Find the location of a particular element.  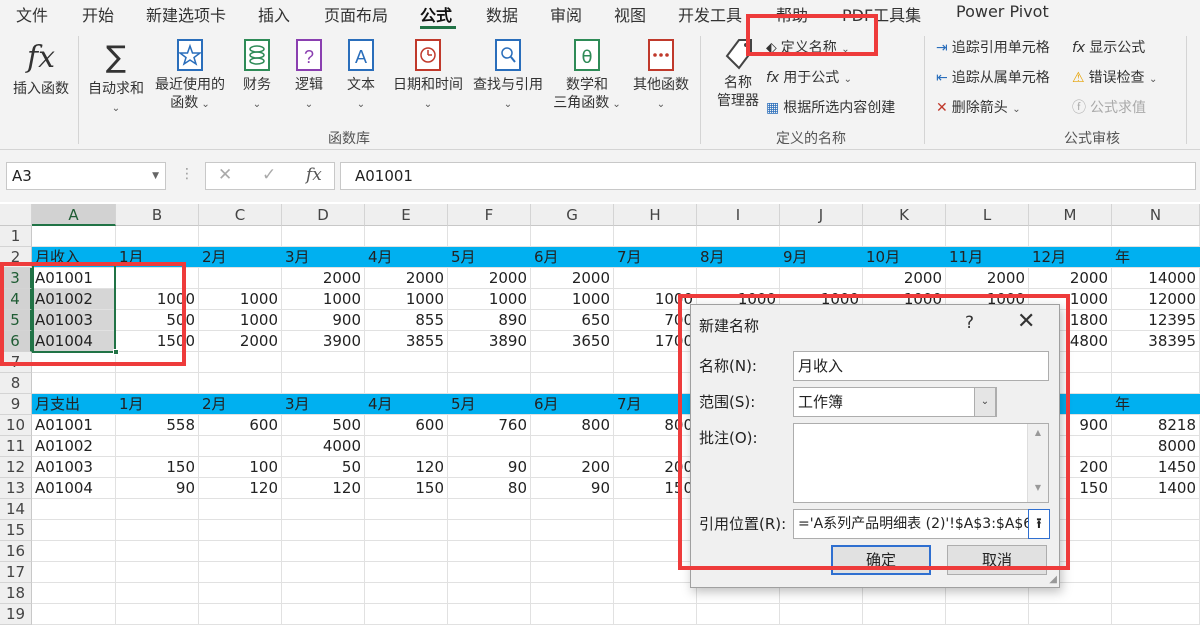

cell-G13: 90 is located at coordinates (572, 488).